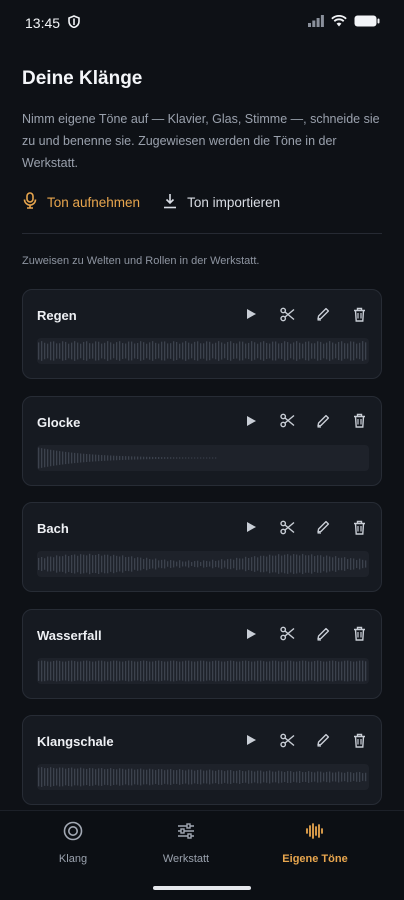 The image size is (404, 900). What do you see at coordinates (186, 859) in the screenshot?
I see `tab-label: Werkstatt` at bounding box center [186, 859].